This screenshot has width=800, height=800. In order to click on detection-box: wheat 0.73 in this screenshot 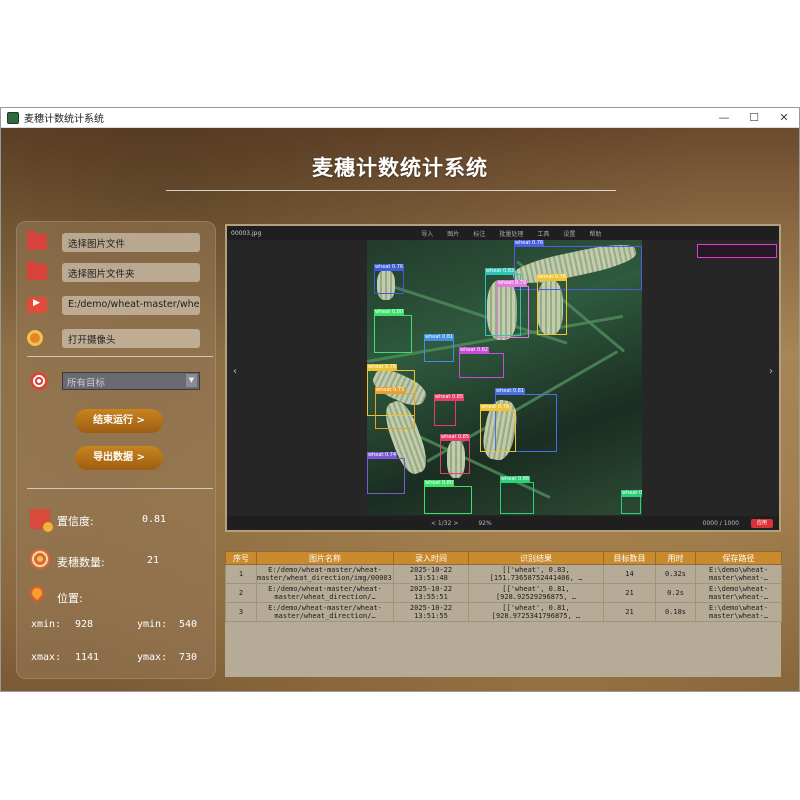, I will do `click(395, 408)`.